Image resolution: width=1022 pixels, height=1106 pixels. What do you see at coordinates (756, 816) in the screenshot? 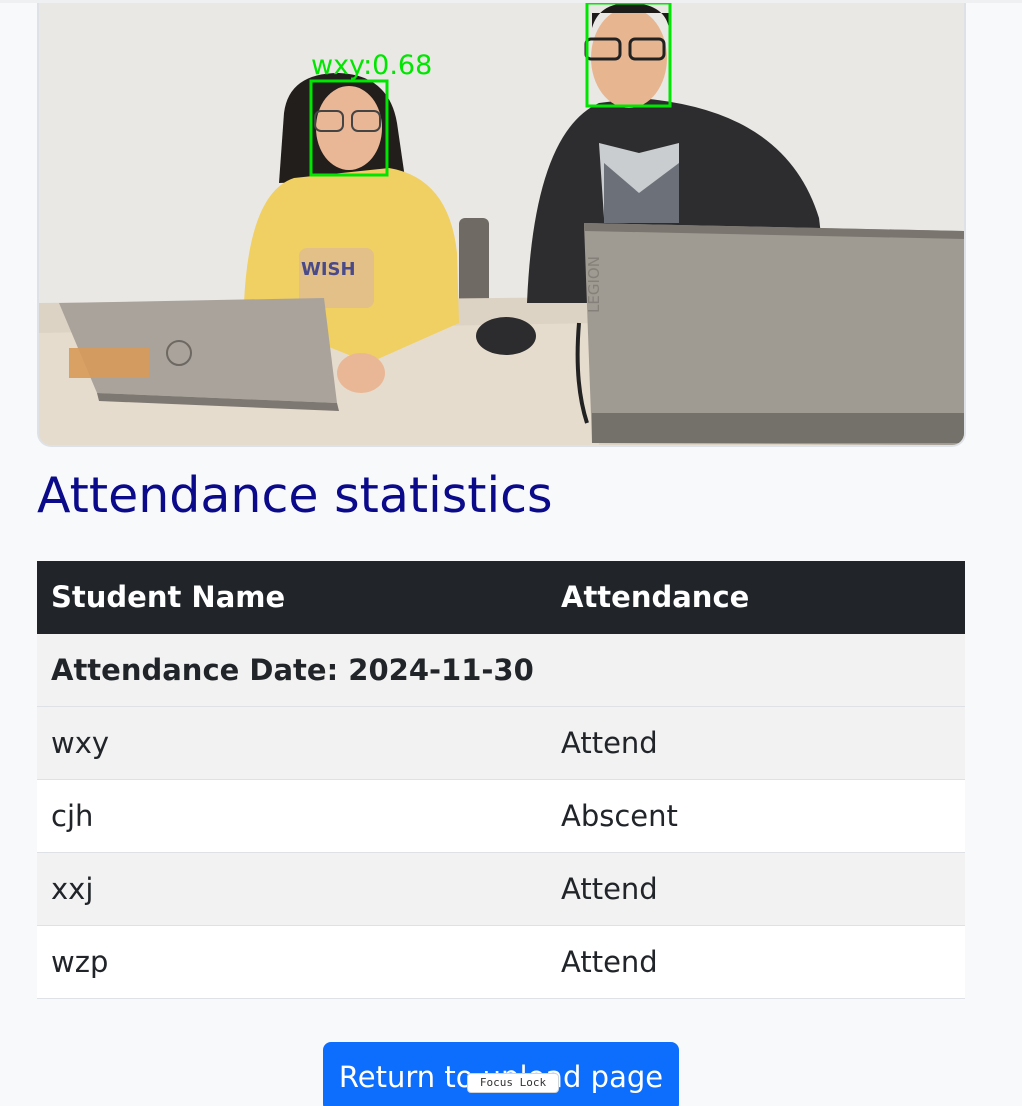
I see `attendance-status-cell: Abscent` at bounding box center [756, 816].